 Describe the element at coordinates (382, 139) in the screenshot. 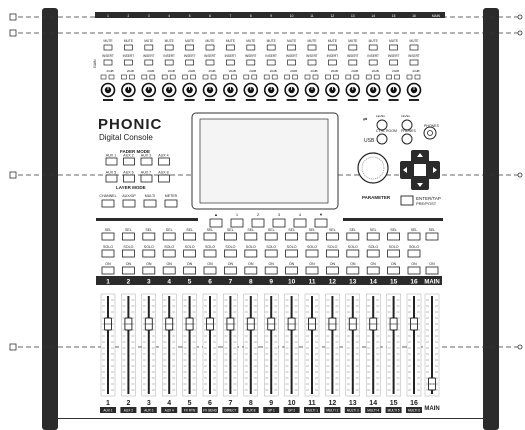

I see `ctrl-room-knob` at that location.